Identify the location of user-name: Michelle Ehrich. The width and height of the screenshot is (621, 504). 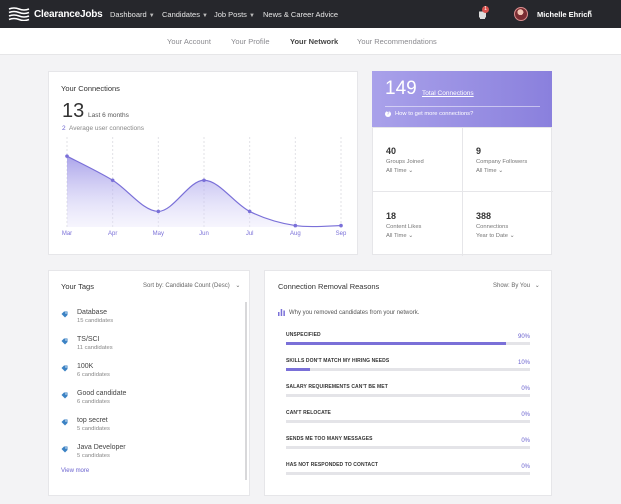
(564, 14).